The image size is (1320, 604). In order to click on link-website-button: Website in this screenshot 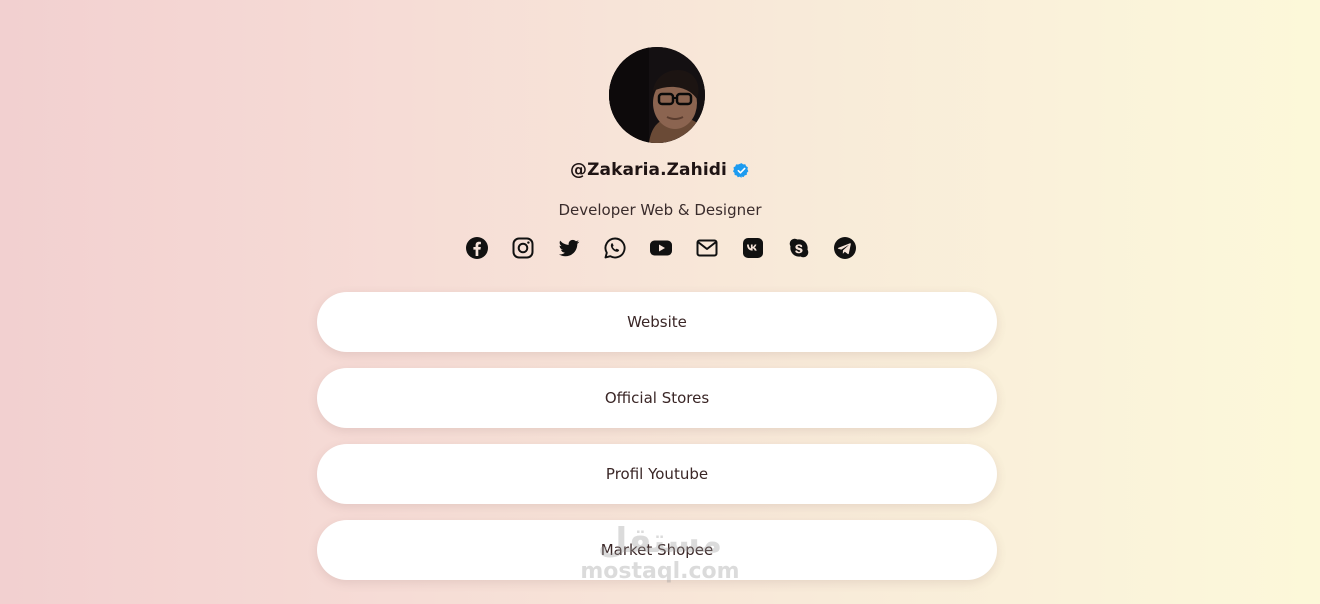, I will do `click(657, 322)`.